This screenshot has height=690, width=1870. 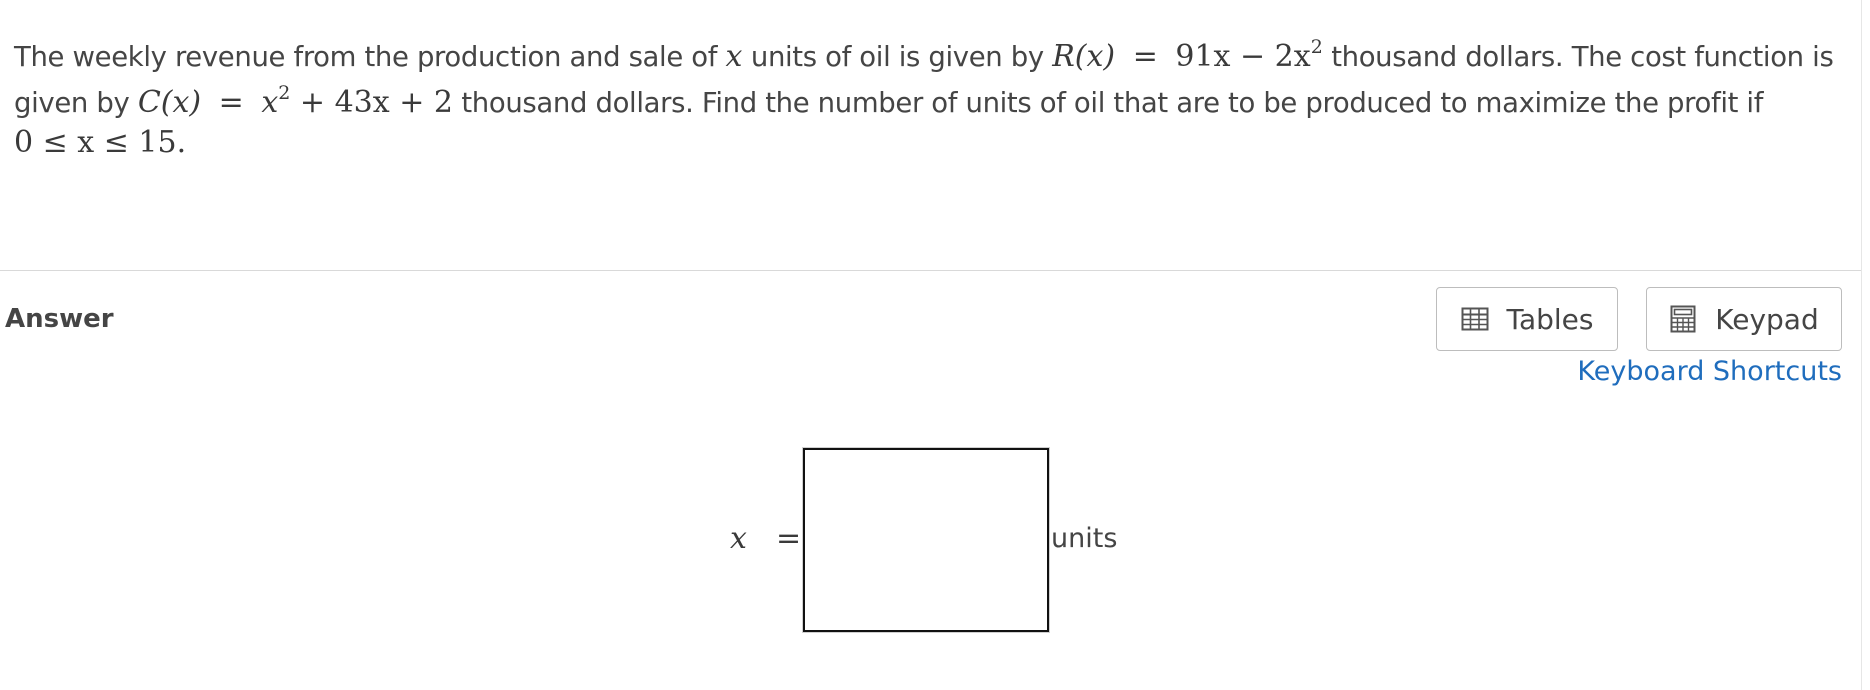 What do you see at coordinates (295, 101) in the screenshot?
I see `cost-function: C(x) = x2 + 43x + 2` at bounding box center [295, 101].